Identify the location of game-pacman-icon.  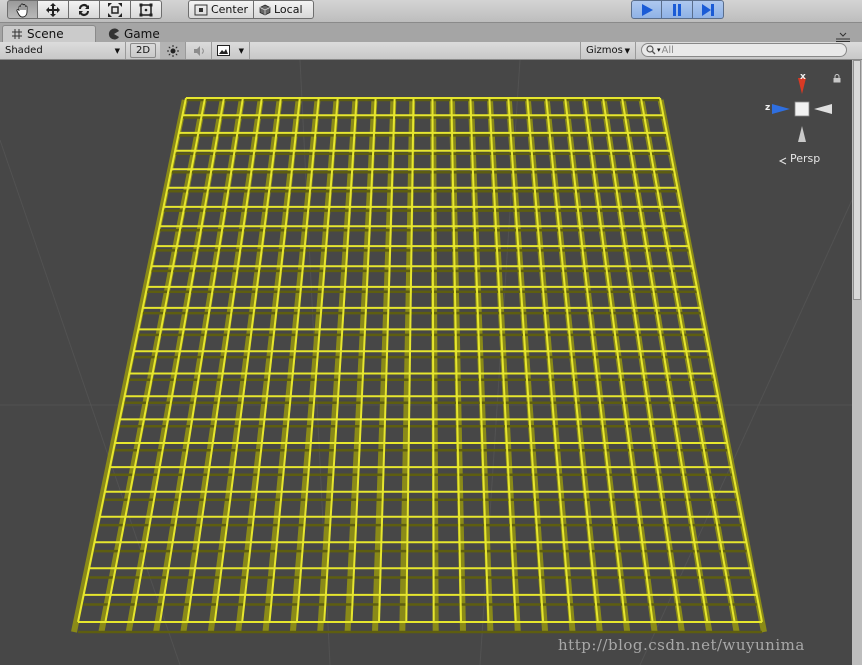
(113, 33).